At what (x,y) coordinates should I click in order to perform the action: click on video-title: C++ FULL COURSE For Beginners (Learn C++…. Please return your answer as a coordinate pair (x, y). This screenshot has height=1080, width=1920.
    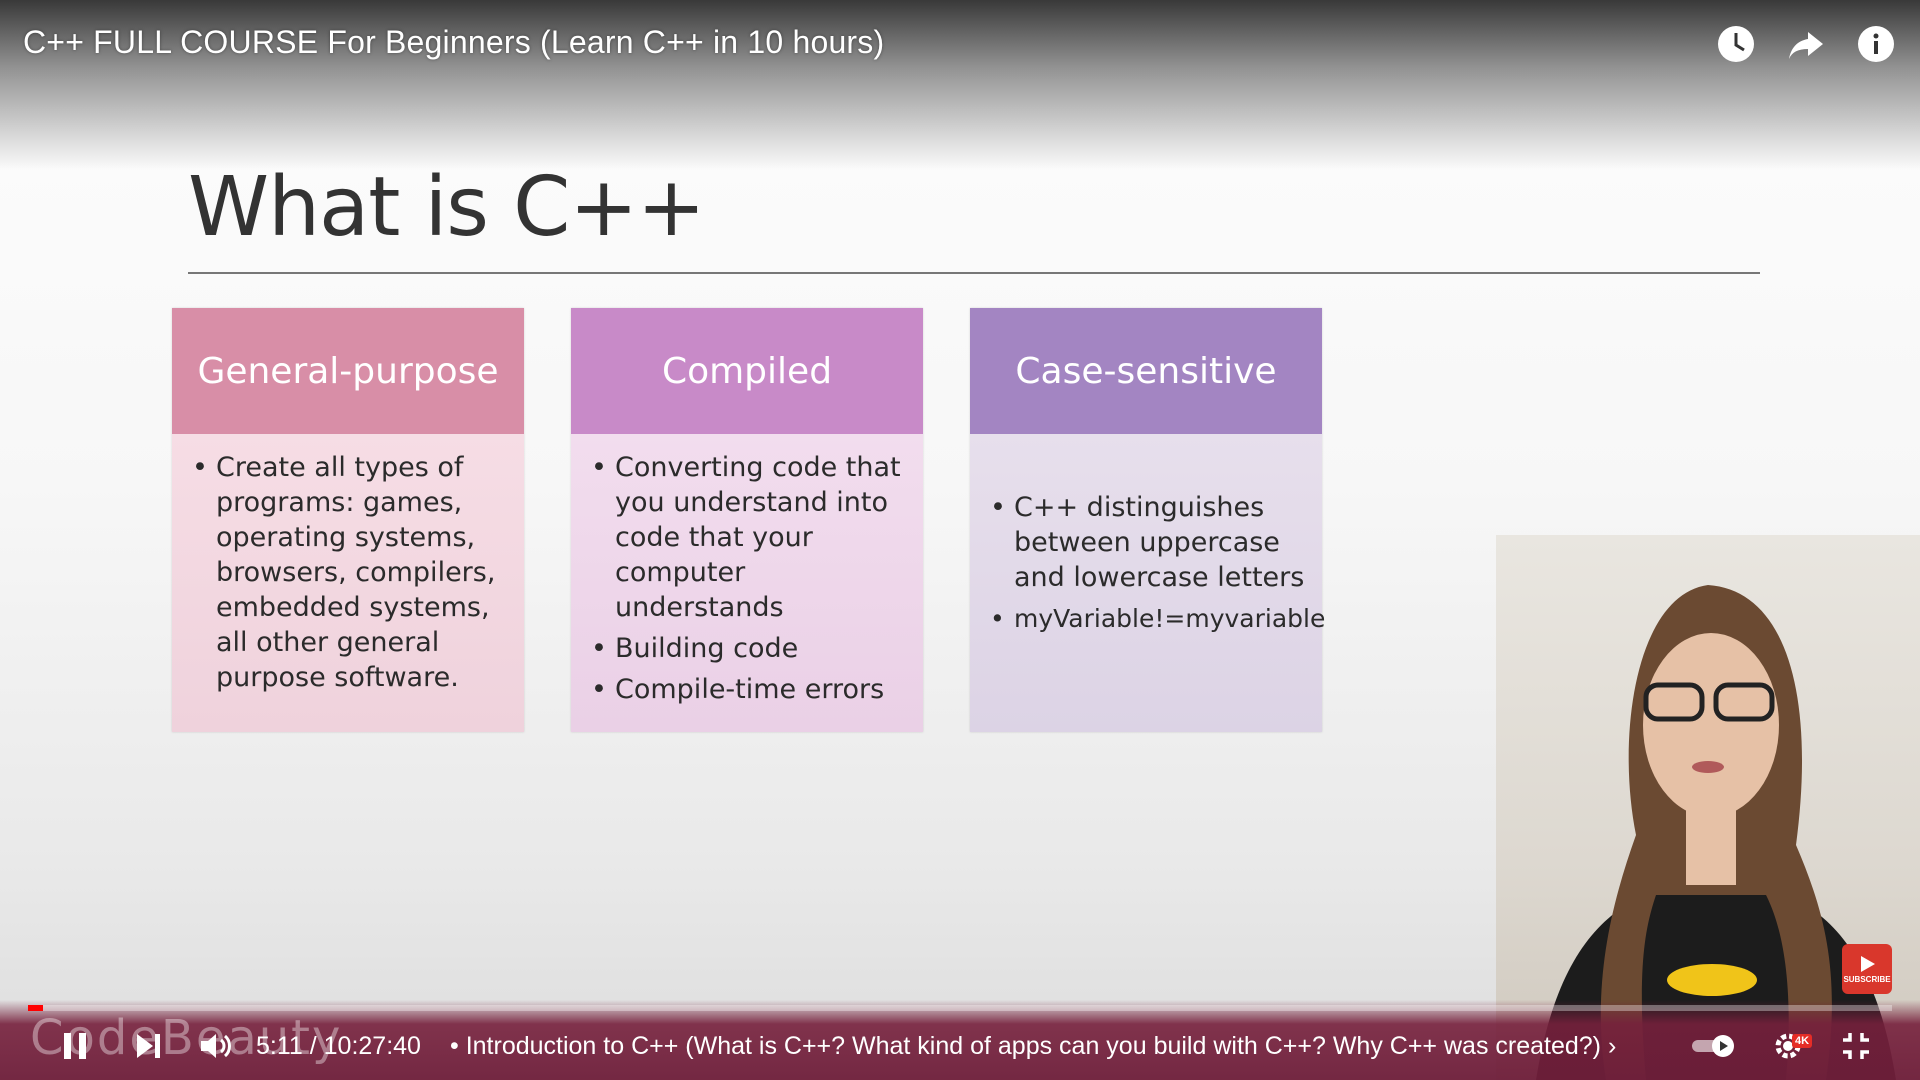
    Looking at the image, I should click on (453, 42).